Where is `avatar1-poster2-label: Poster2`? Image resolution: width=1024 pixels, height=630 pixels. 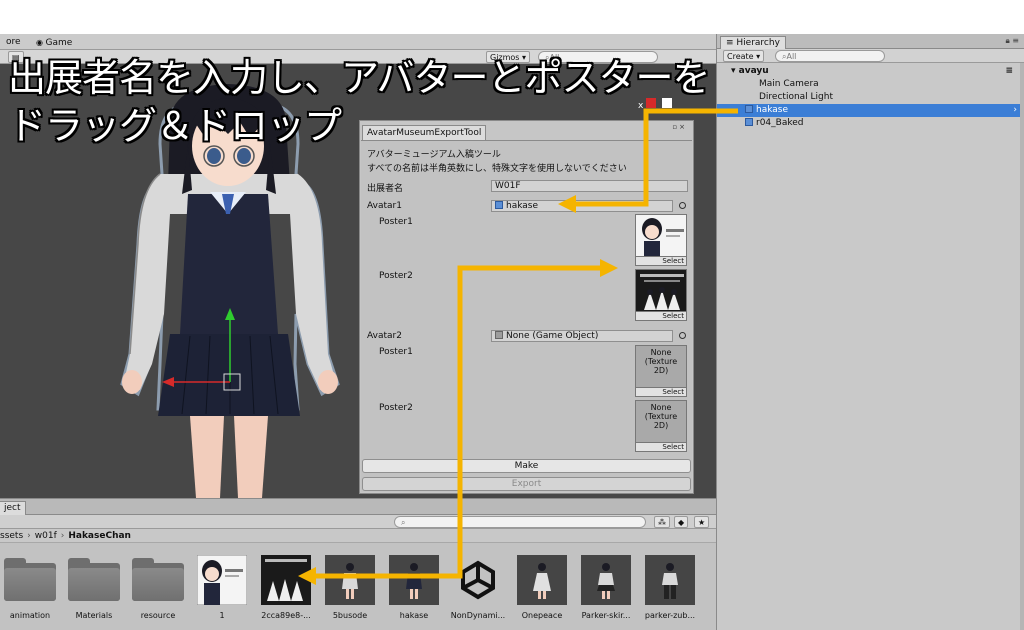 avatar1-poster2-label: Poster2 is located at coordinates (396, 276).